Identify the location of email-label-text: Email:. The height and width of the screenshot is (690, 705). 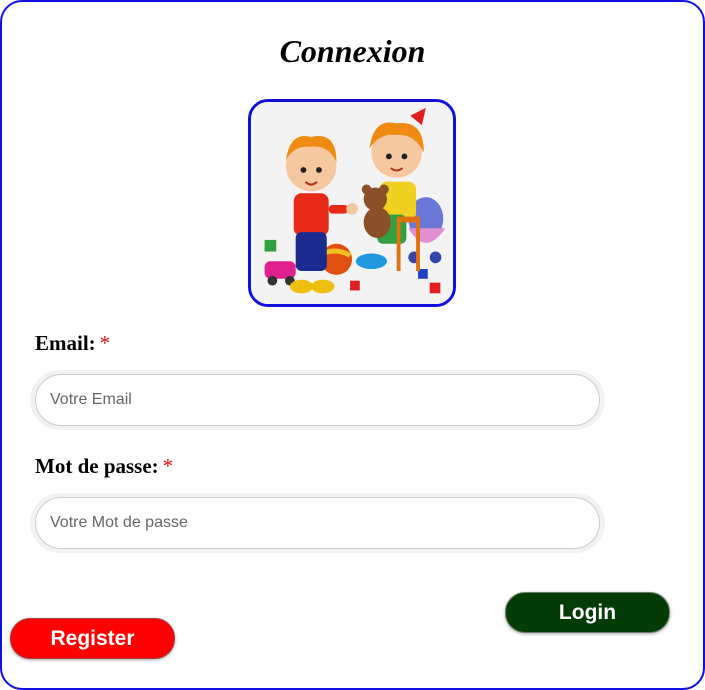
(65, 343).